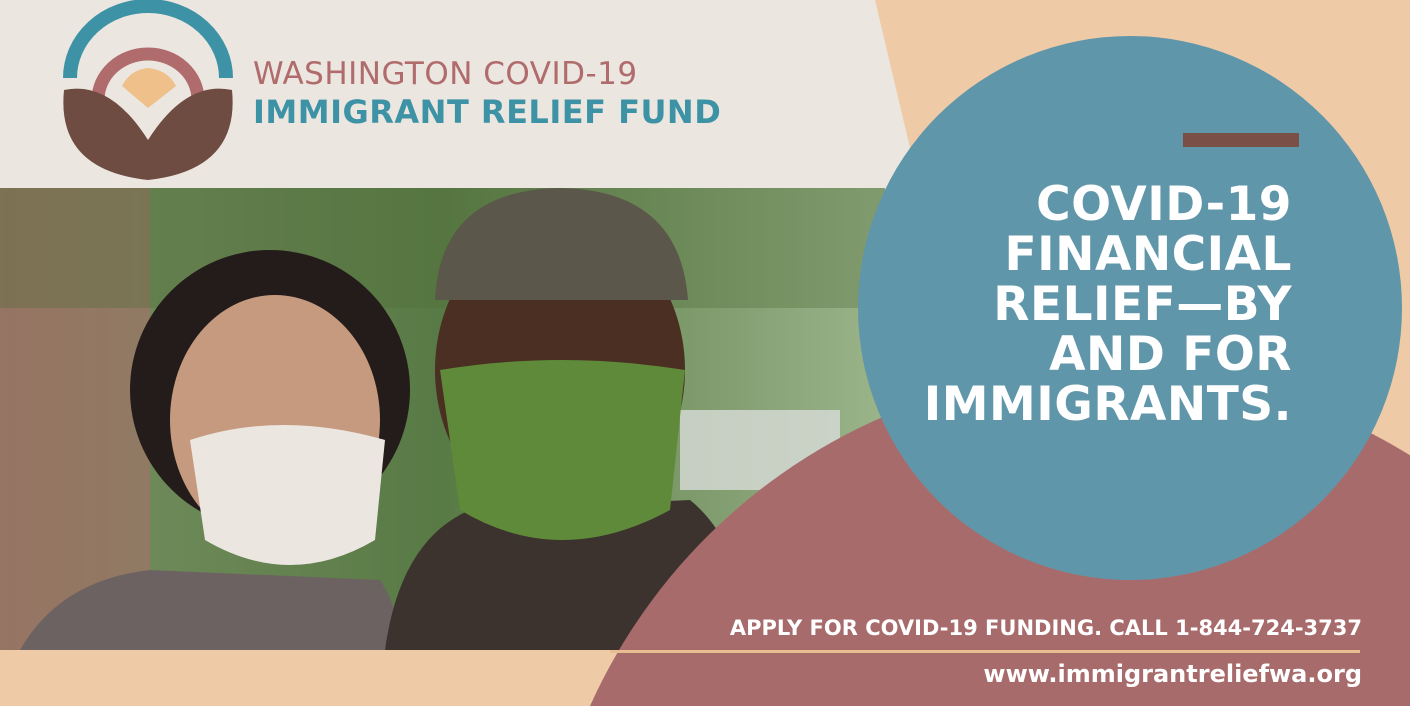  What do you see at coordinates (985, 651) in the screenshot?
I see `divider-line` at bounding box center [985, 651].